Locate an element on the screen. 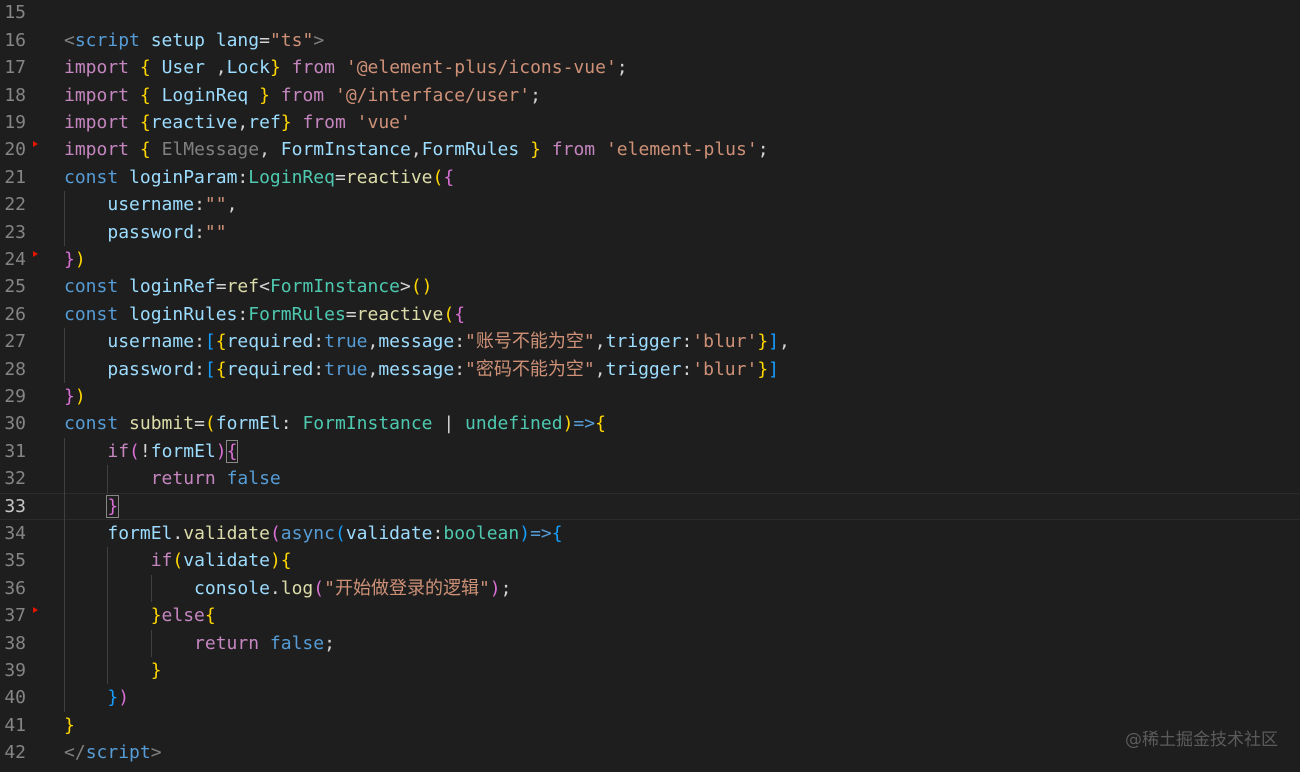  code-token: const is located at coordinates (91, 314).